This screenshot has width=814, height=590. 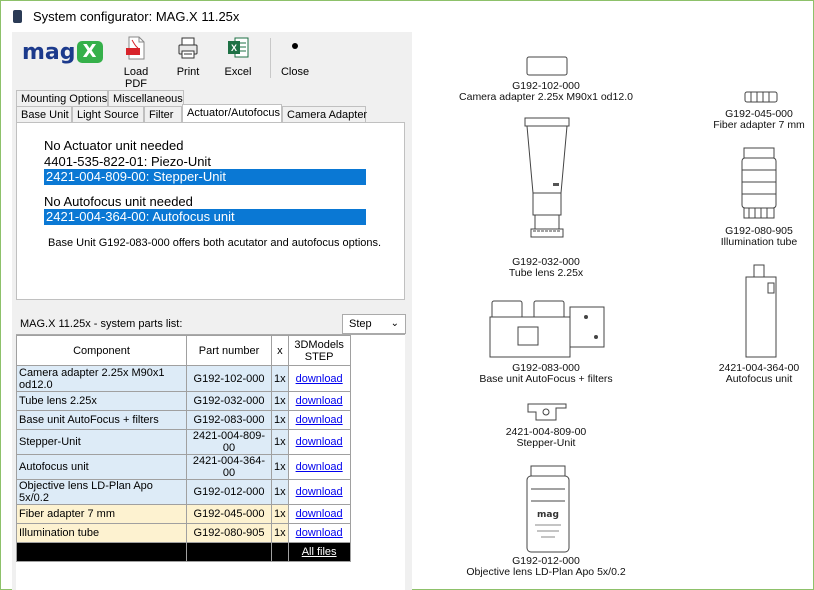 I want to click on base-unit-name: Base unit AutoFocus + filters, so click(x=546, y=379).